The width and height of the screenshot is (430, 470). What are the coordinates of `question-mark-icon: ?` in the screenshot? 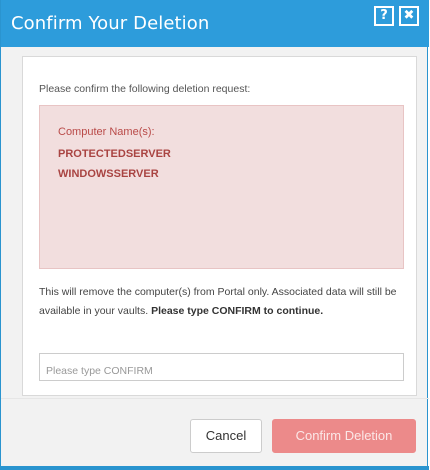 It's located at (384, 15).